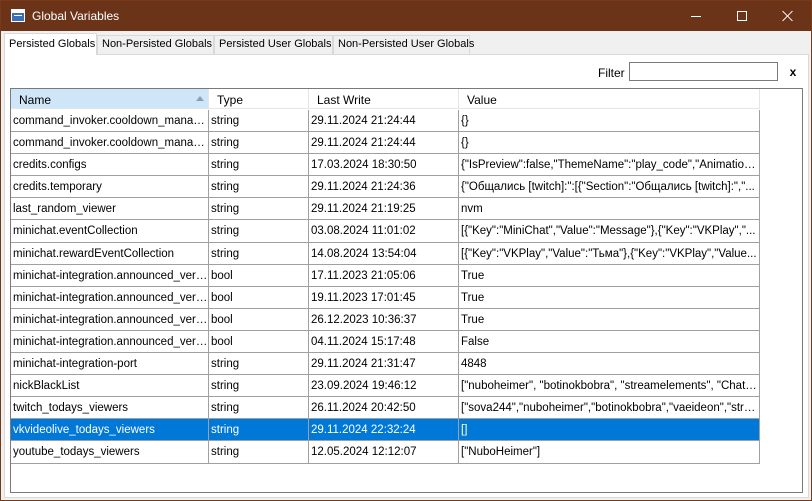 Image resolution: width=812 pixels, height=501 pixels. What do you see at coordinates (609, 209) in the screenshot?
I see `cell-value: nvm` at bounding box center [609, 209].